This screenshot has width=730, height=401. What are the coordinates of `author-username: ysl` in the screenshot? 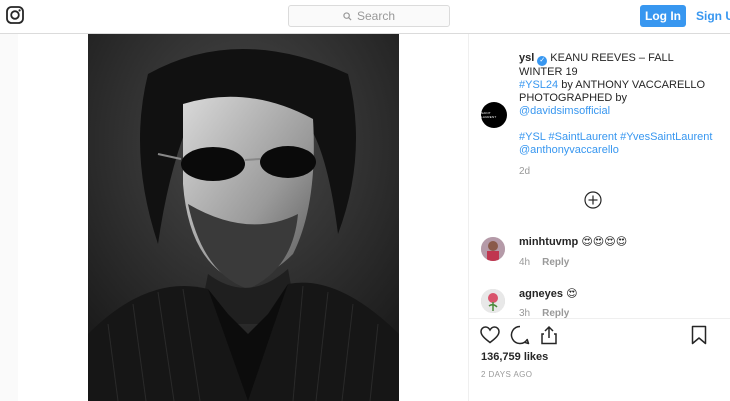 It's located at (526, 58).